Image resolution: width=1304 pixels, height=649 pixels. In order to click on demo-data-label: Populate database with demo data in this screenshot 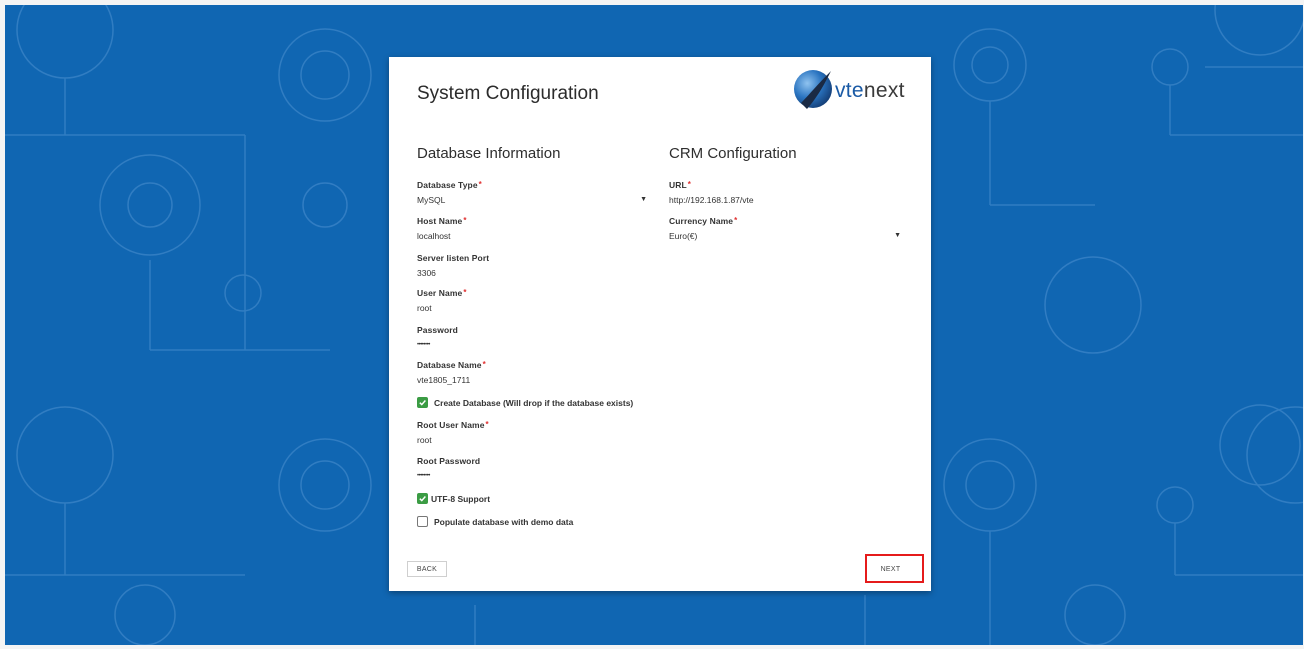, I will do `click(504, 521)`.